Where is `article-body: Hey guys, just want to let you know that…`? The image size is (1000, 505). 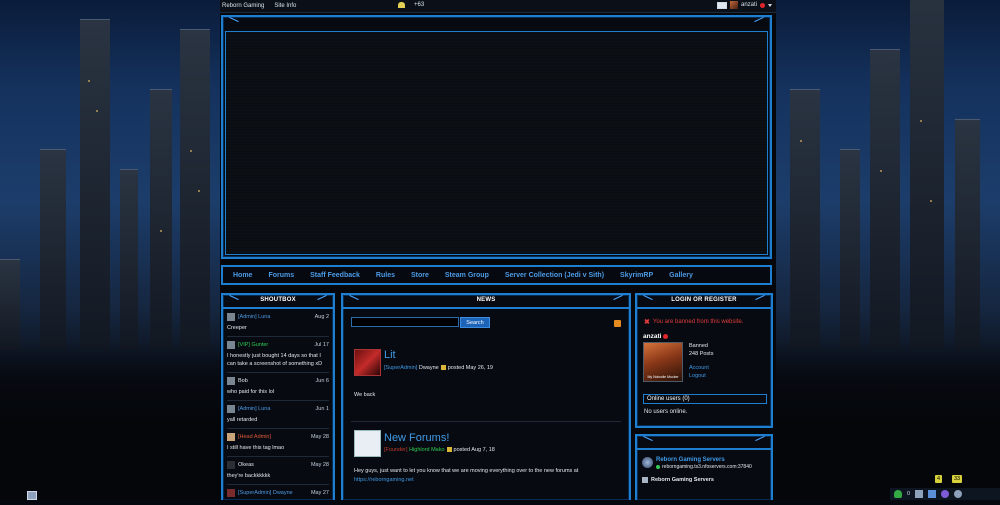
article-body: Hey guys, just want to let you know that… is located at coordinates (485, 476).